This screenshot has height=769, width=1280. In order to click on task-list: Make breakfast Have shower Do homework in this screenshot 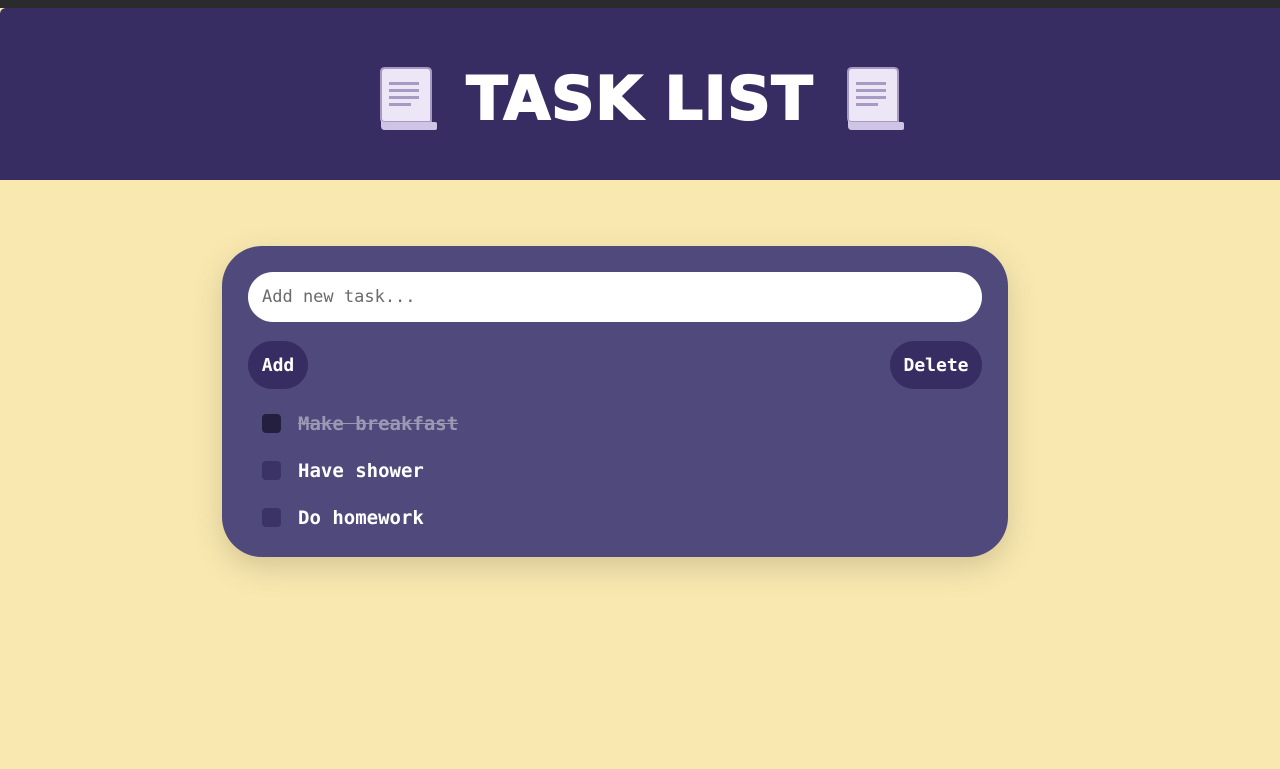, I will do `click(612, 474)`.